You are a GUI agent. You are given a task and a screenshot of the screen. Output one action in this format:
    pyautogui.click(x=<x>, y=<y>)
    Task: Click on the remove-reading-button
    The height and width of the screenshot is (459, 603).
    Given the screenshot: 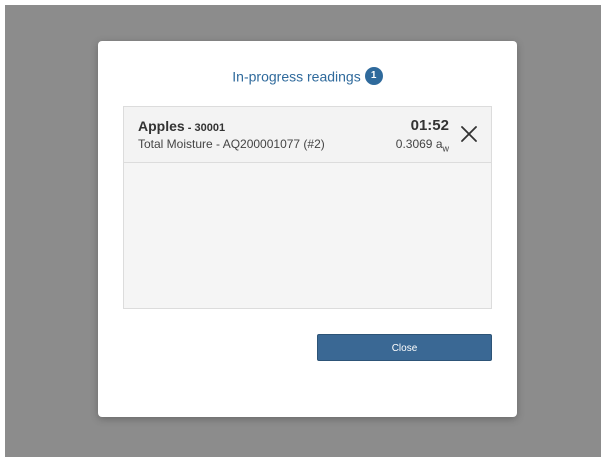 What is the action you would take?
    pyautogui.click(x=469, y=134)
    